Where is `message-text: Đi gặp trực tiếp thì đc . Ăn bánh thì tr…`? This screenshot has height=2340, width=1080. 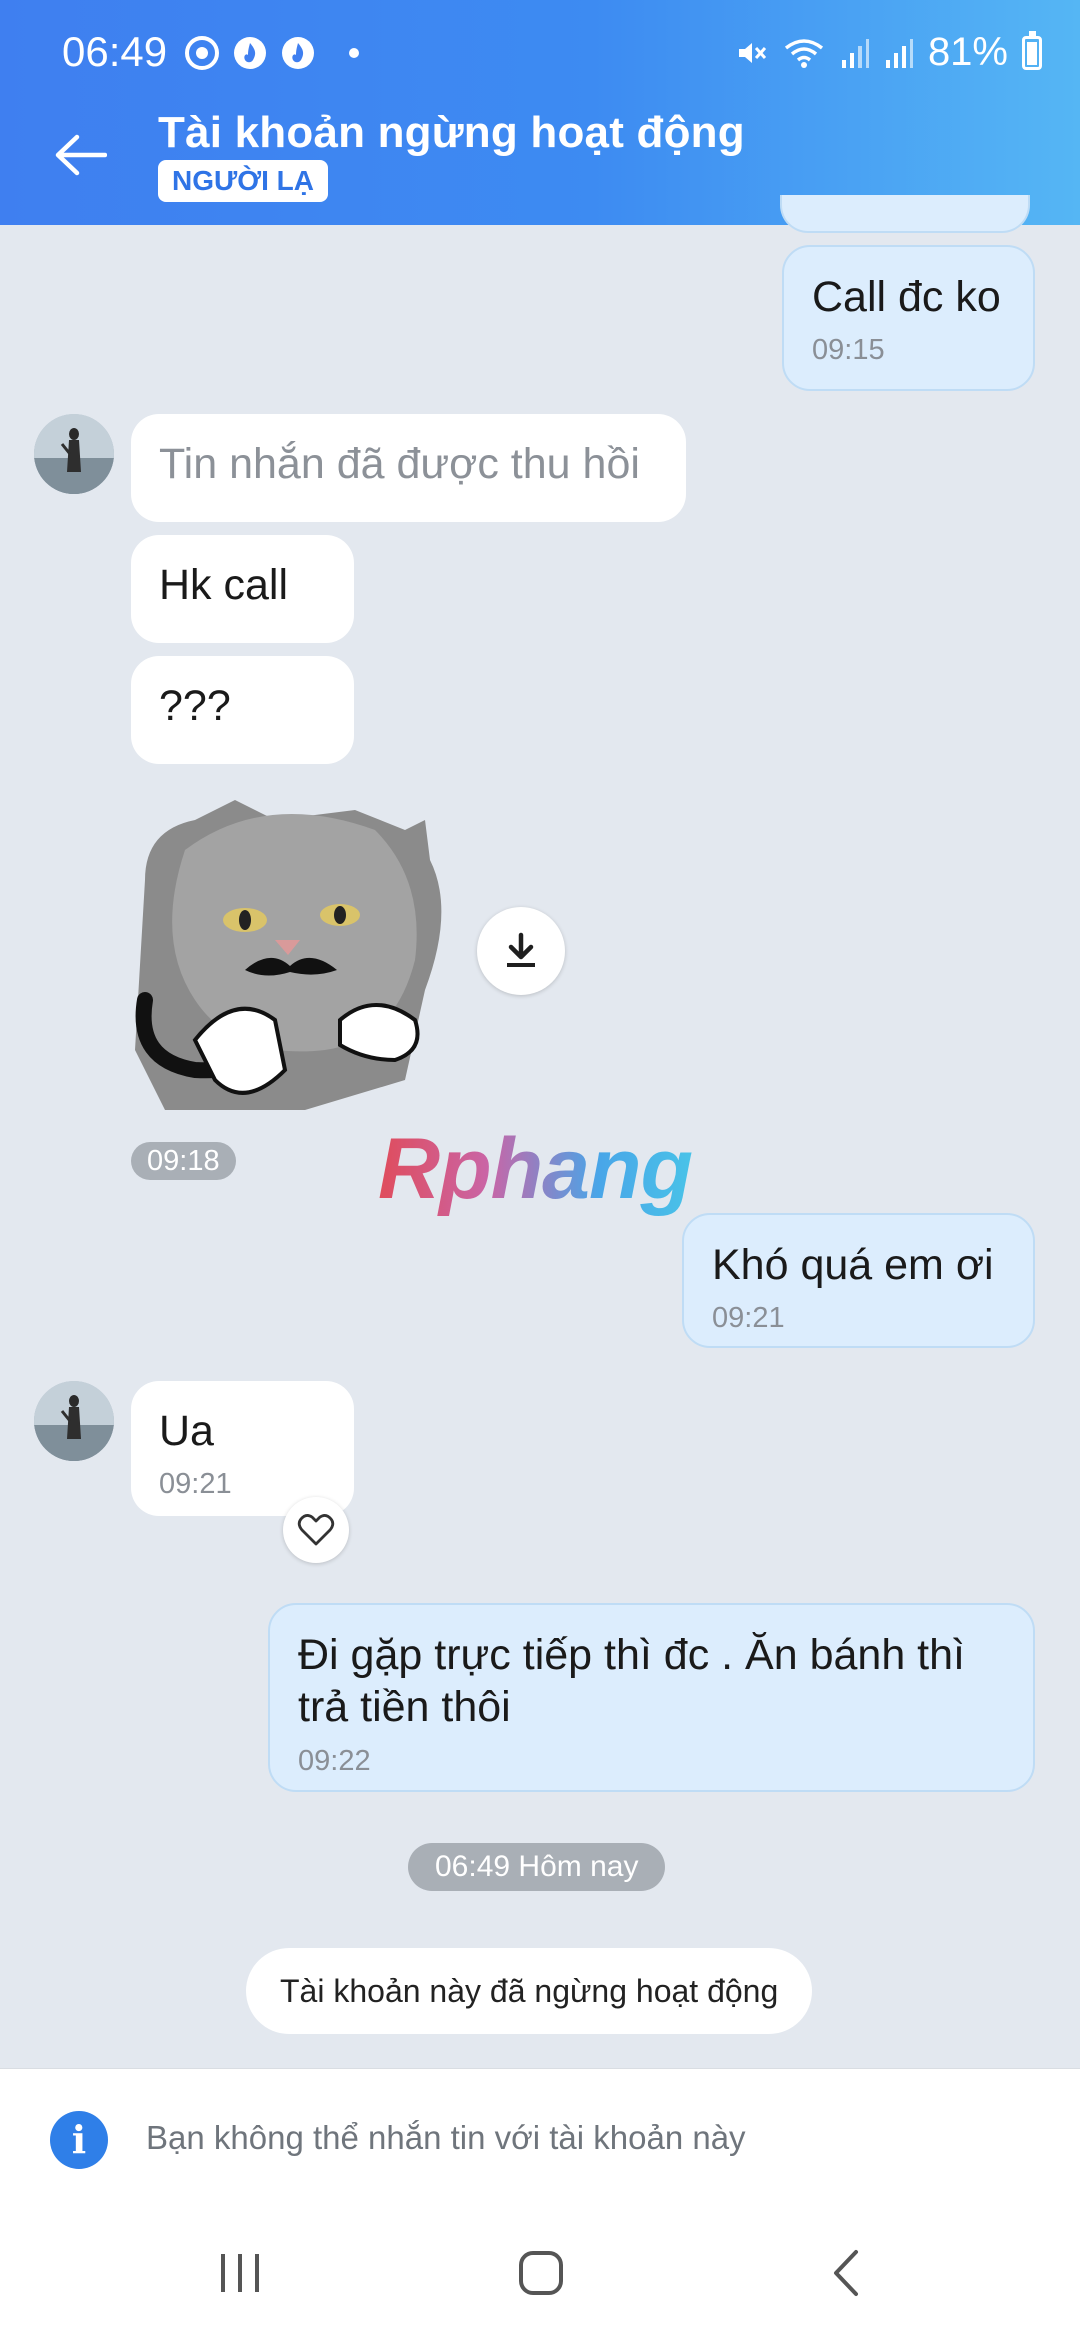 message-text: Đi gặp trực tiếp thì đc . Ăn bánh thì tr… is located at coordinates (631, 1681).